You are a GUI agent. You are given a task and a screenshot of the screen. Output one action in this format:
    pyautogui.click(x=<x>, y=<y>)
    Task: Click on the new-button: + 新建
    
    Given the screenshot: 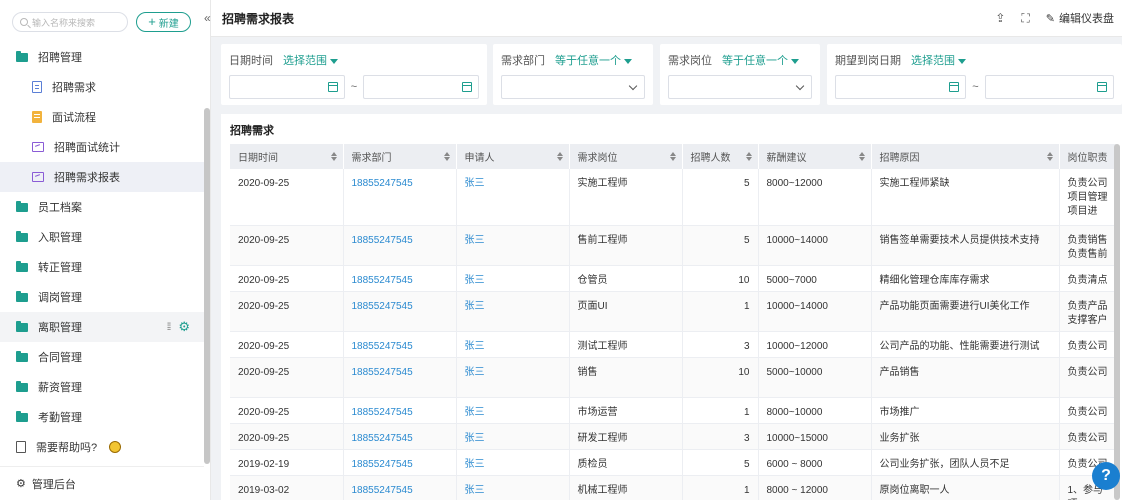 What is the action you would take?
    pyautogui.click(x=163, y=22)
    